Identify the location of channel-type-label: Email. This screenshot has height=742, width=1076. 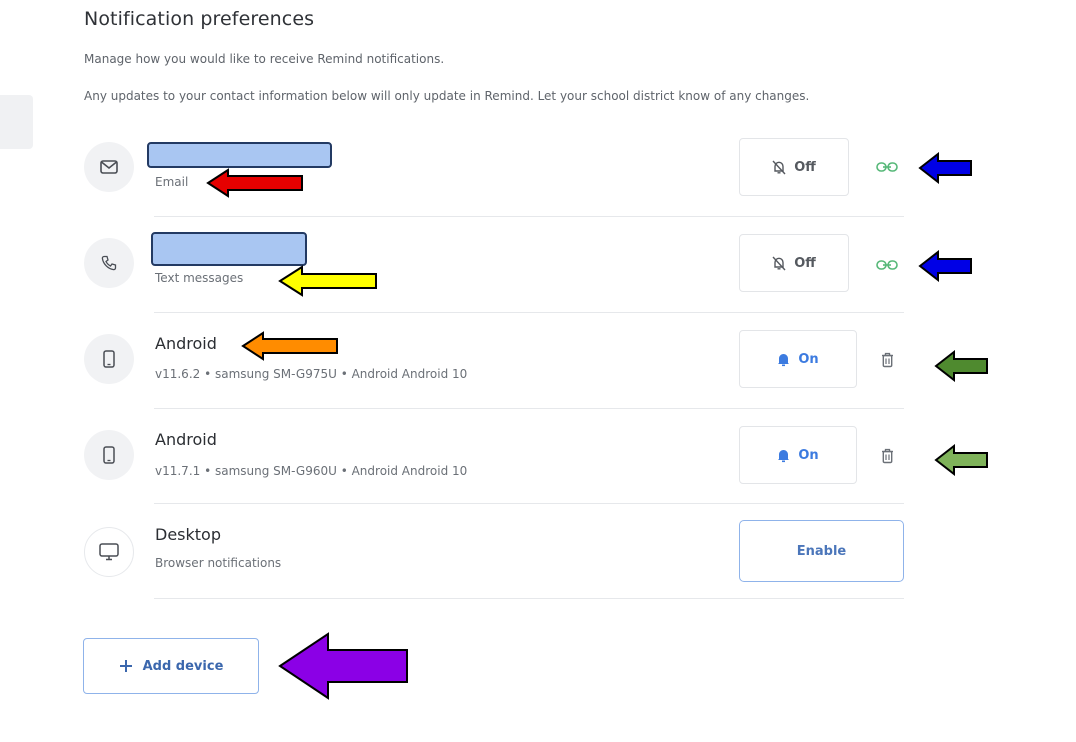
(172, 182).